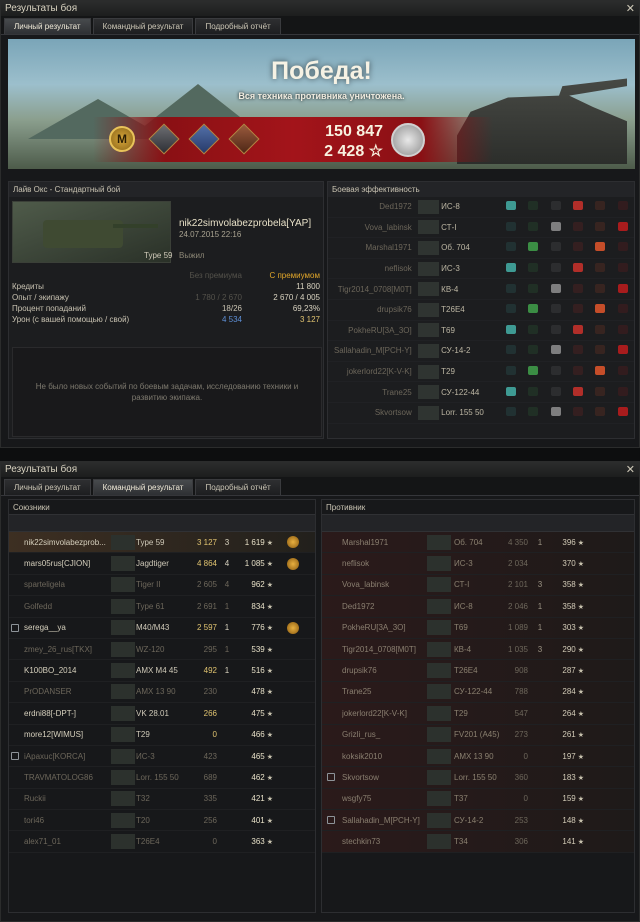  I want to click on xp-value: 264 ★, so click(573, 713).